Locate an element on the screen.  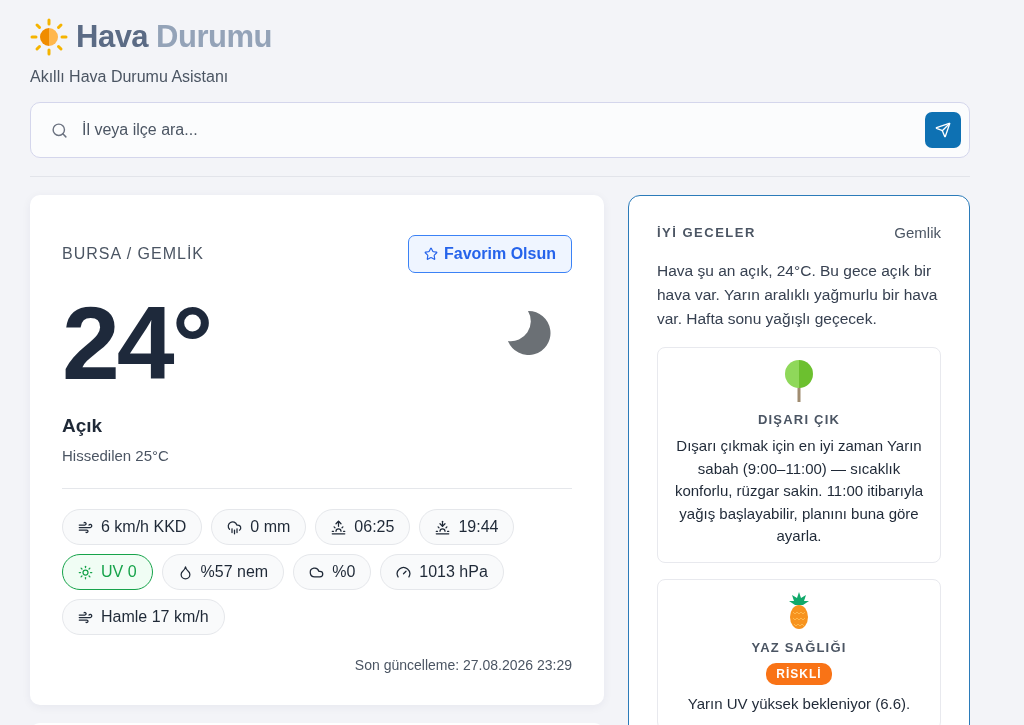
pineapple-icon is located at coordinates (799, 610).